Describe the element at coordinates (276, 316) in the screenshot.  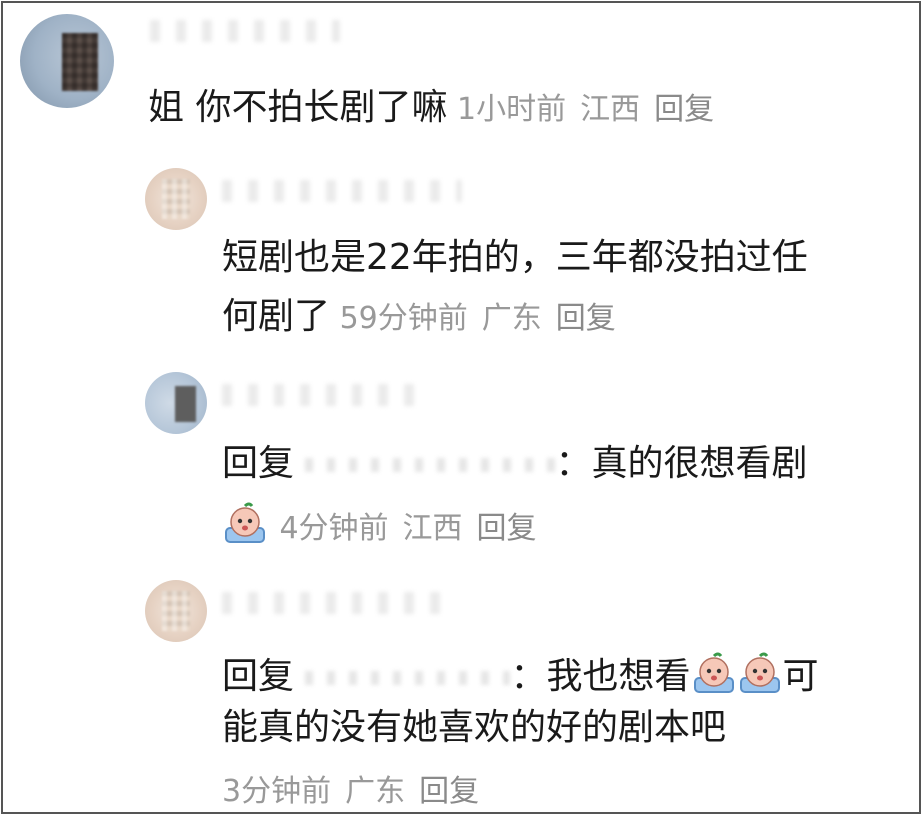
I see `comment-text: 何剧了` at that location.